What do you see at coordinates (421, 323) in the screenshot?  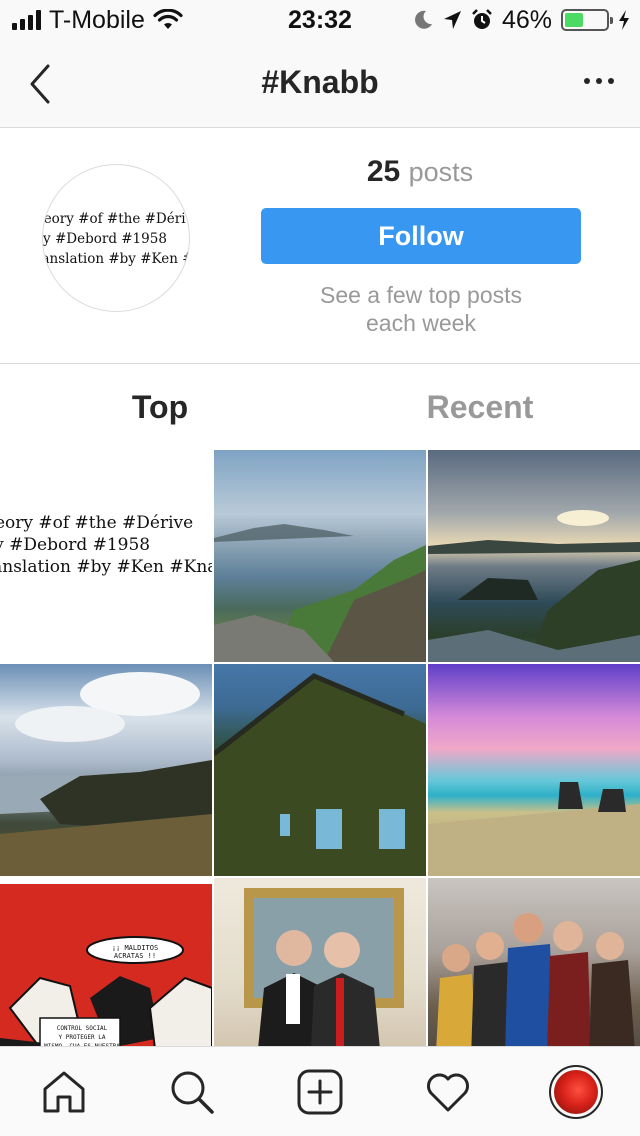 I see `follow-hint-line: each week` at bounding box center [421, 323].